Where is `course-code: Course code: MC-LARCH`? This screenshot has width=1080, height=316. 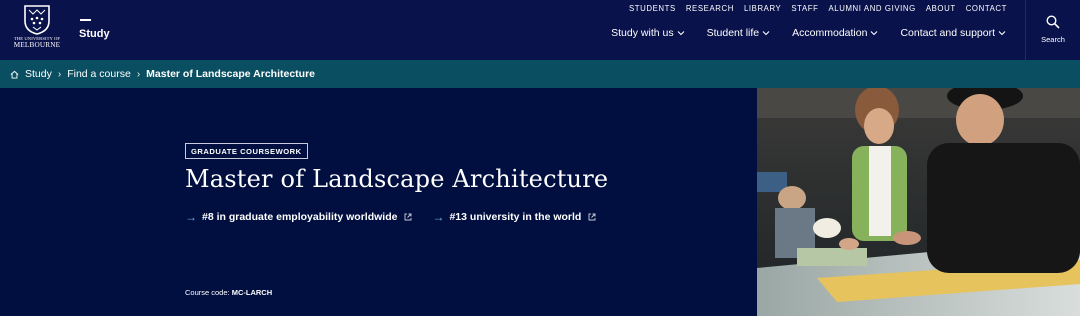
course-code: Course code: MC-LARCH is located at coordinates (228, 292).